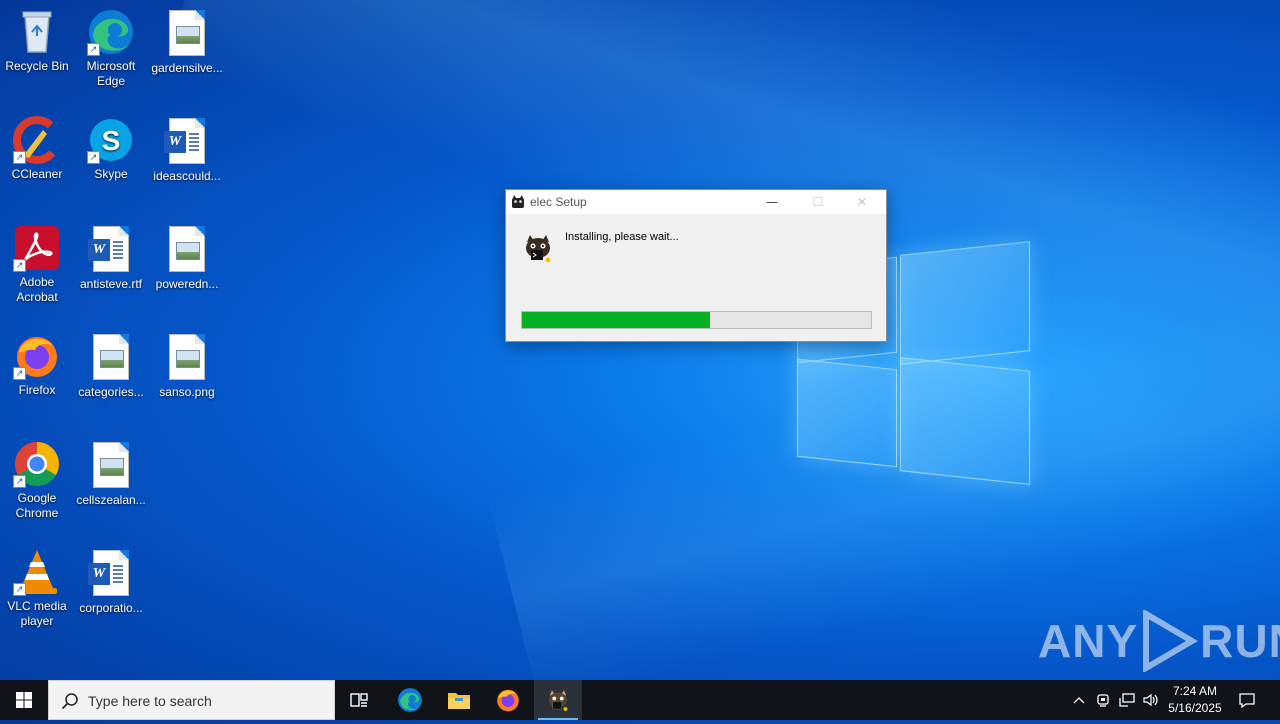 This screenshot has height=724, width=1280. I want to click on install-progress-bar, so click(696, 320).